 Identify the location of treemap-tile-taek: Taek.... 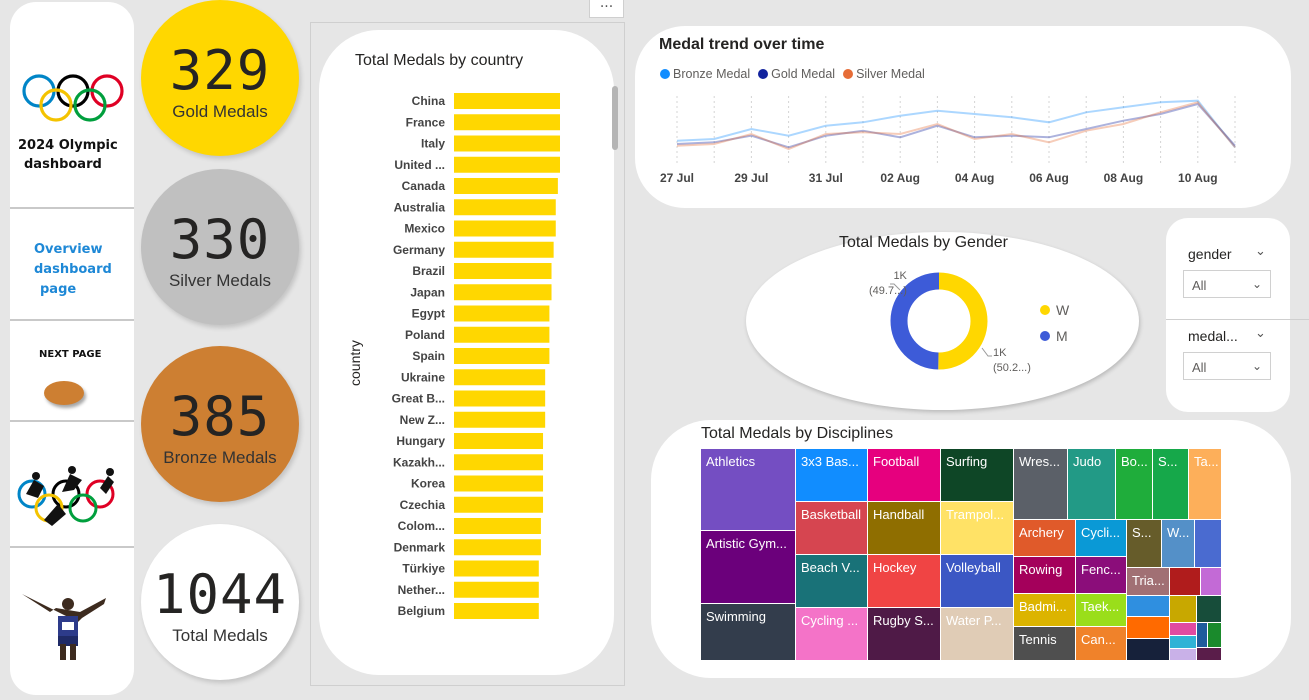
(1101, 610).